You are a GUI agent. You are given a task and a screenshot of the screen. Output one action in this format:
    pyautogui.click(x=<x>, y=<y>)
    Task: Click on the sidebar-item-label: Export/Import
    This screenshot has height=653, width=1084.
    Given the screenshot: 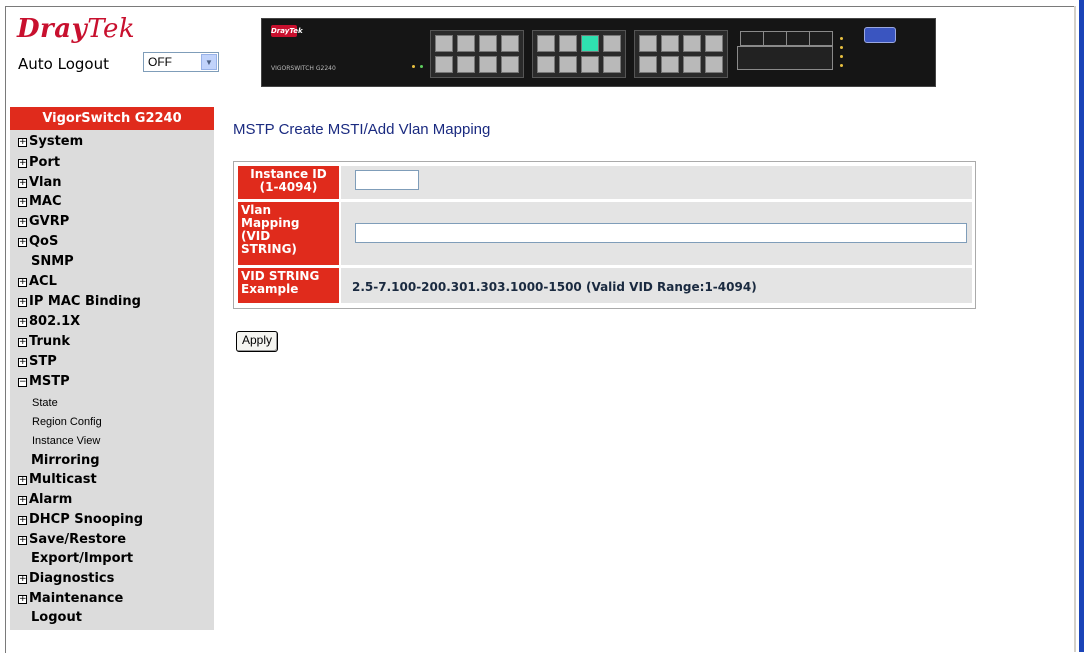 What is the action you would take?
    pyautogui.click(x=82, y=558)
    